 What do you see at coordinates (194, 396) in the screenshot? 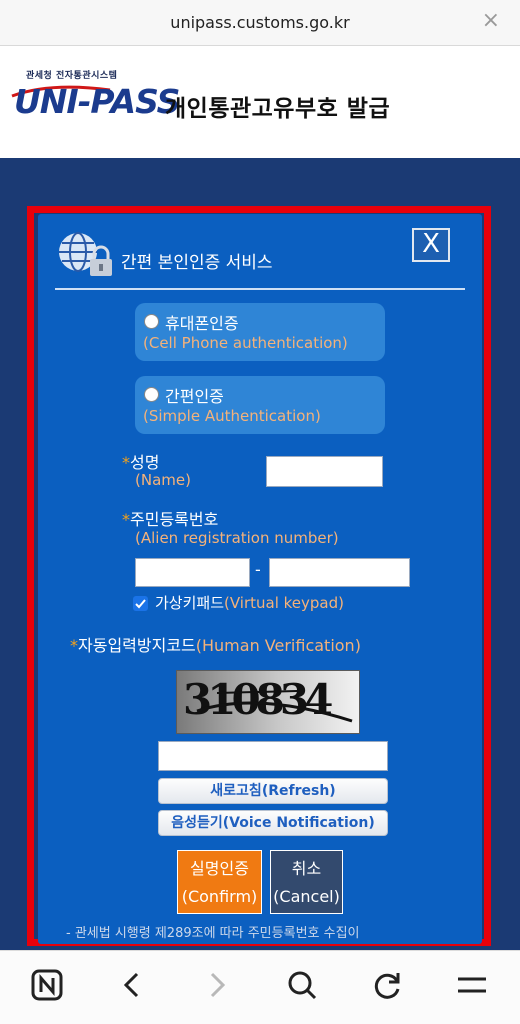
I see `option-simple-auth-label: 간편인증` at bounding box center [194, 396].